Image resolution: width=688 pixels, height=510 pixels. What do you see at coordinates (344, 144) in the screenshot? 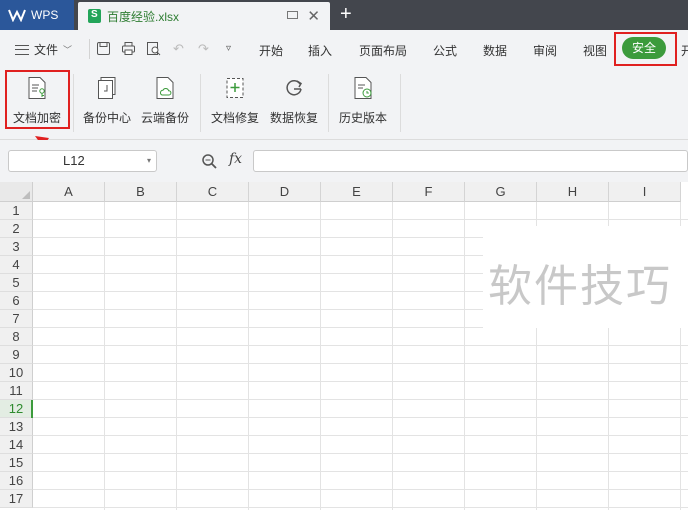
I see `toolbar-spacer` at bounding box center [344, 144].